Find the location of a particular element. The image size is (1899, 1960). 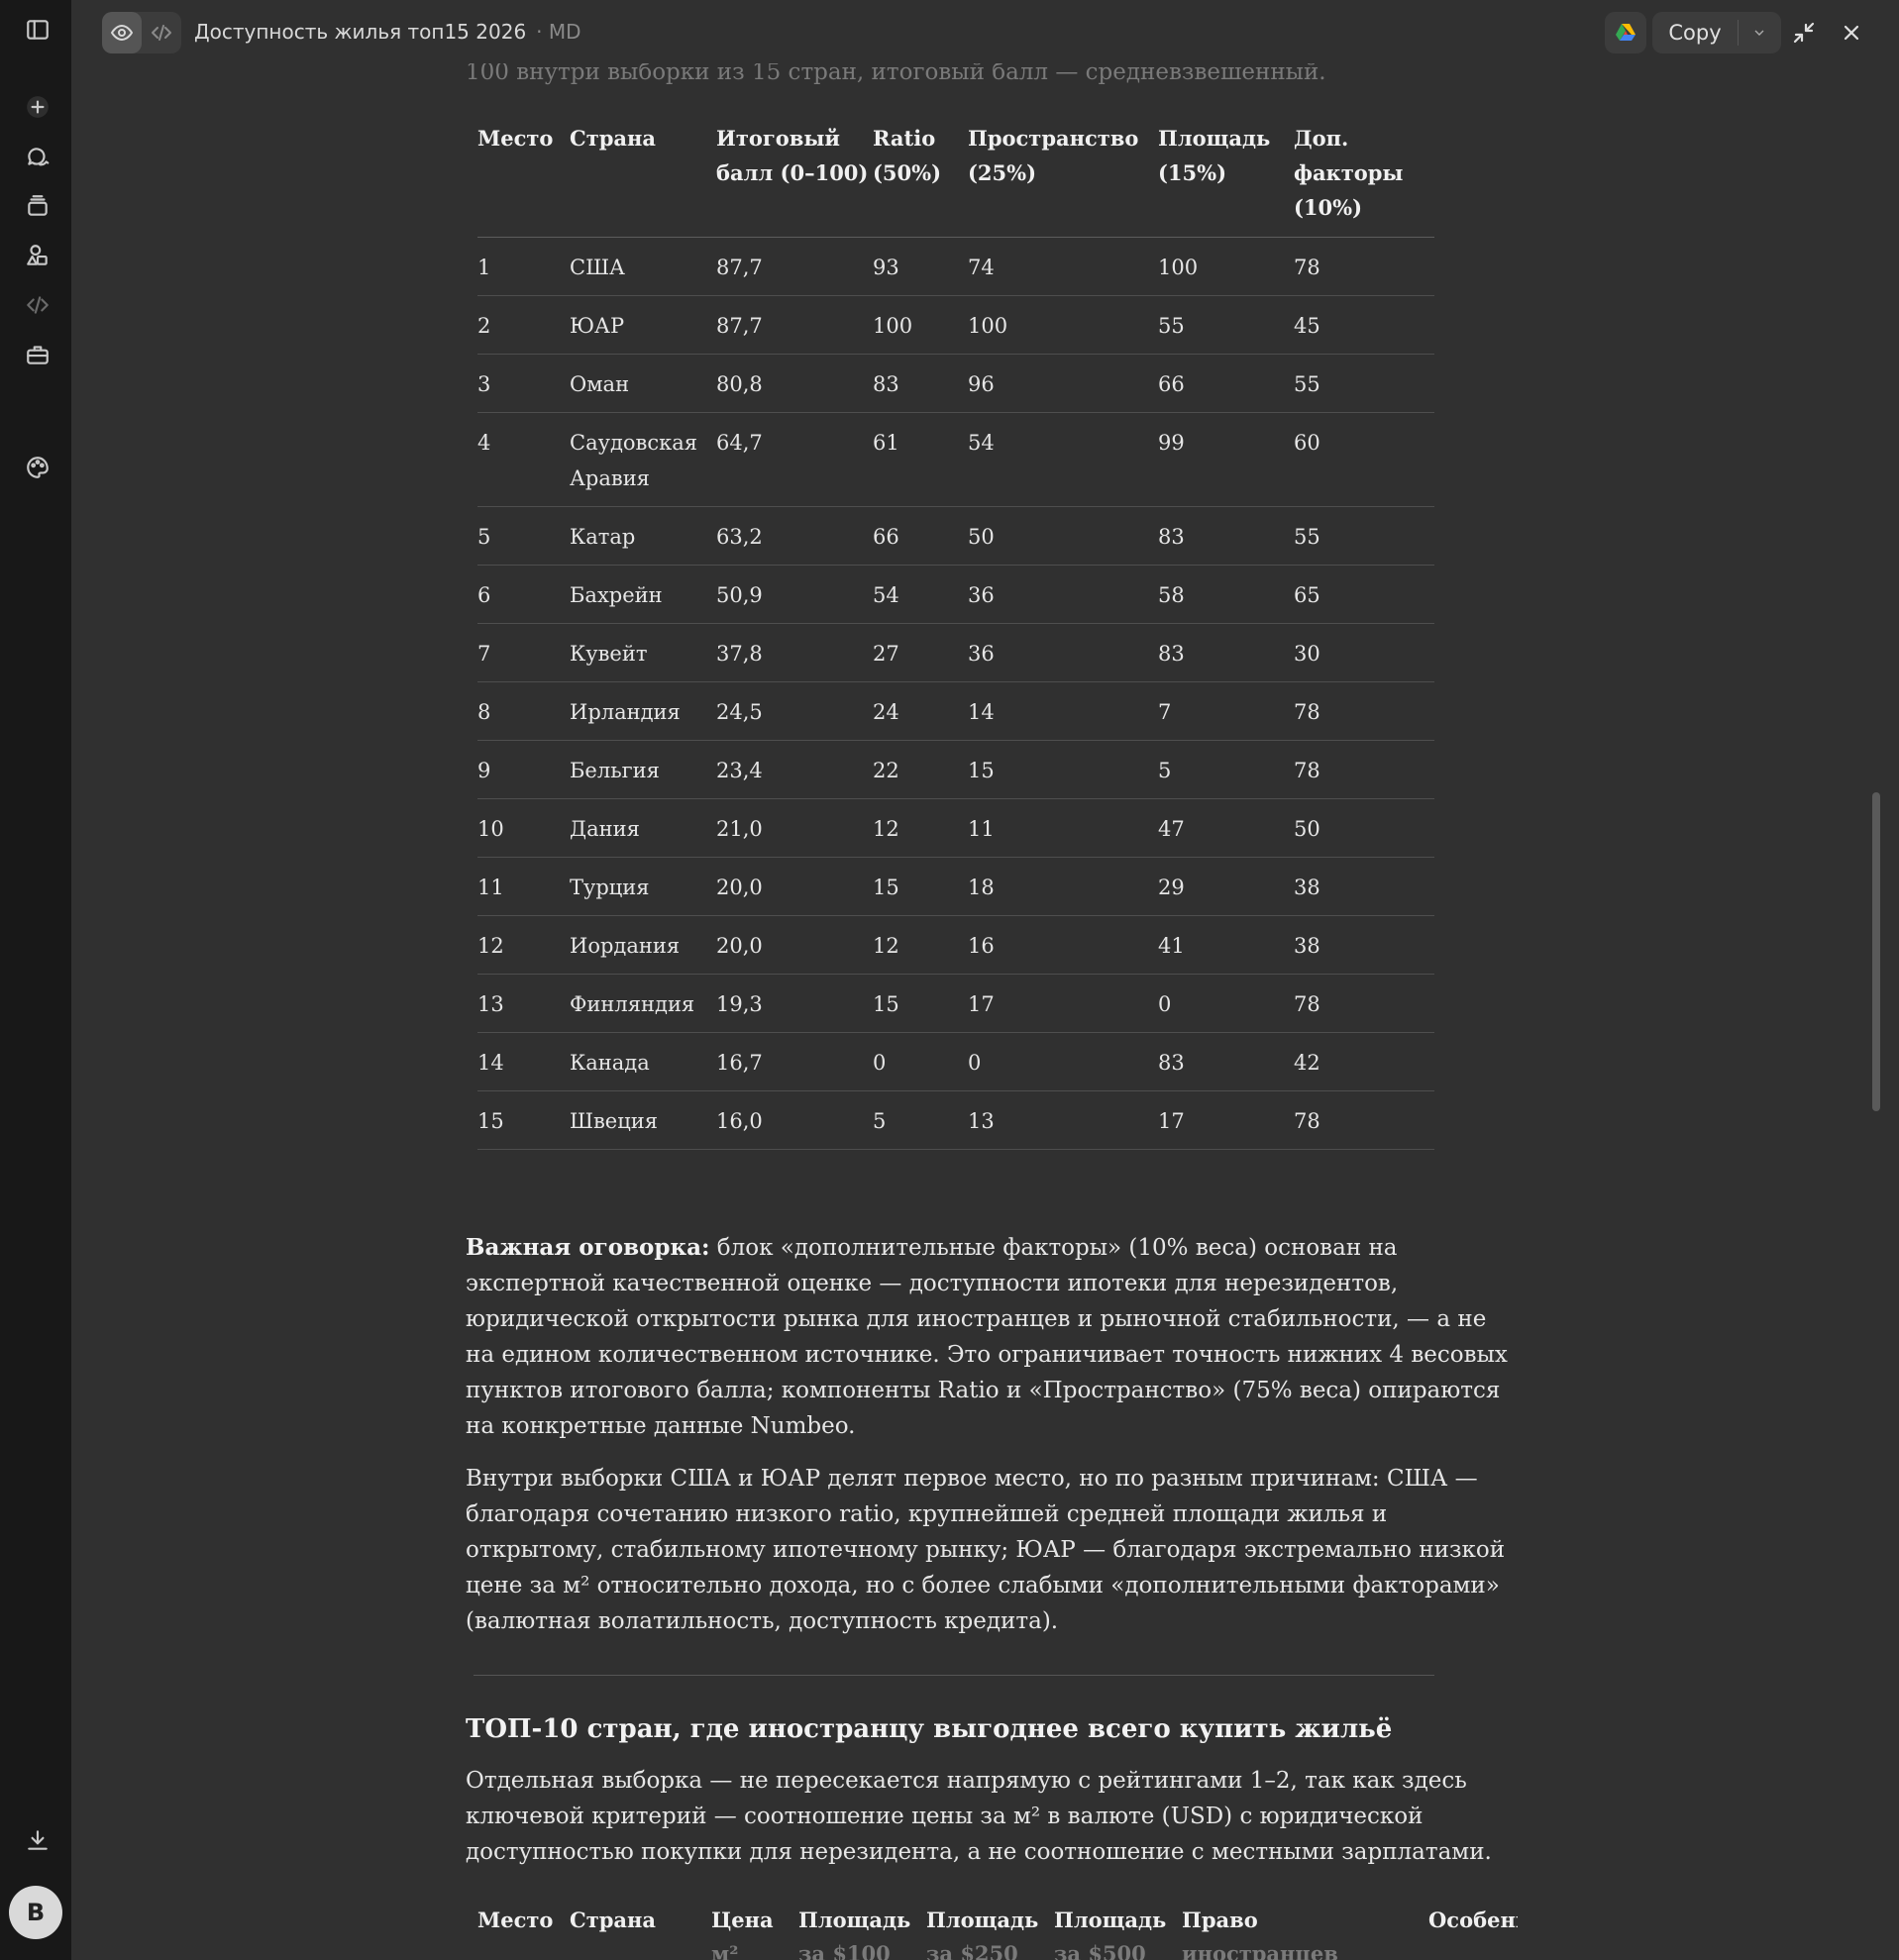

table-row: 13 Финляндия 19,3 15 17 0 78 is located at coordinates (956, 1003).